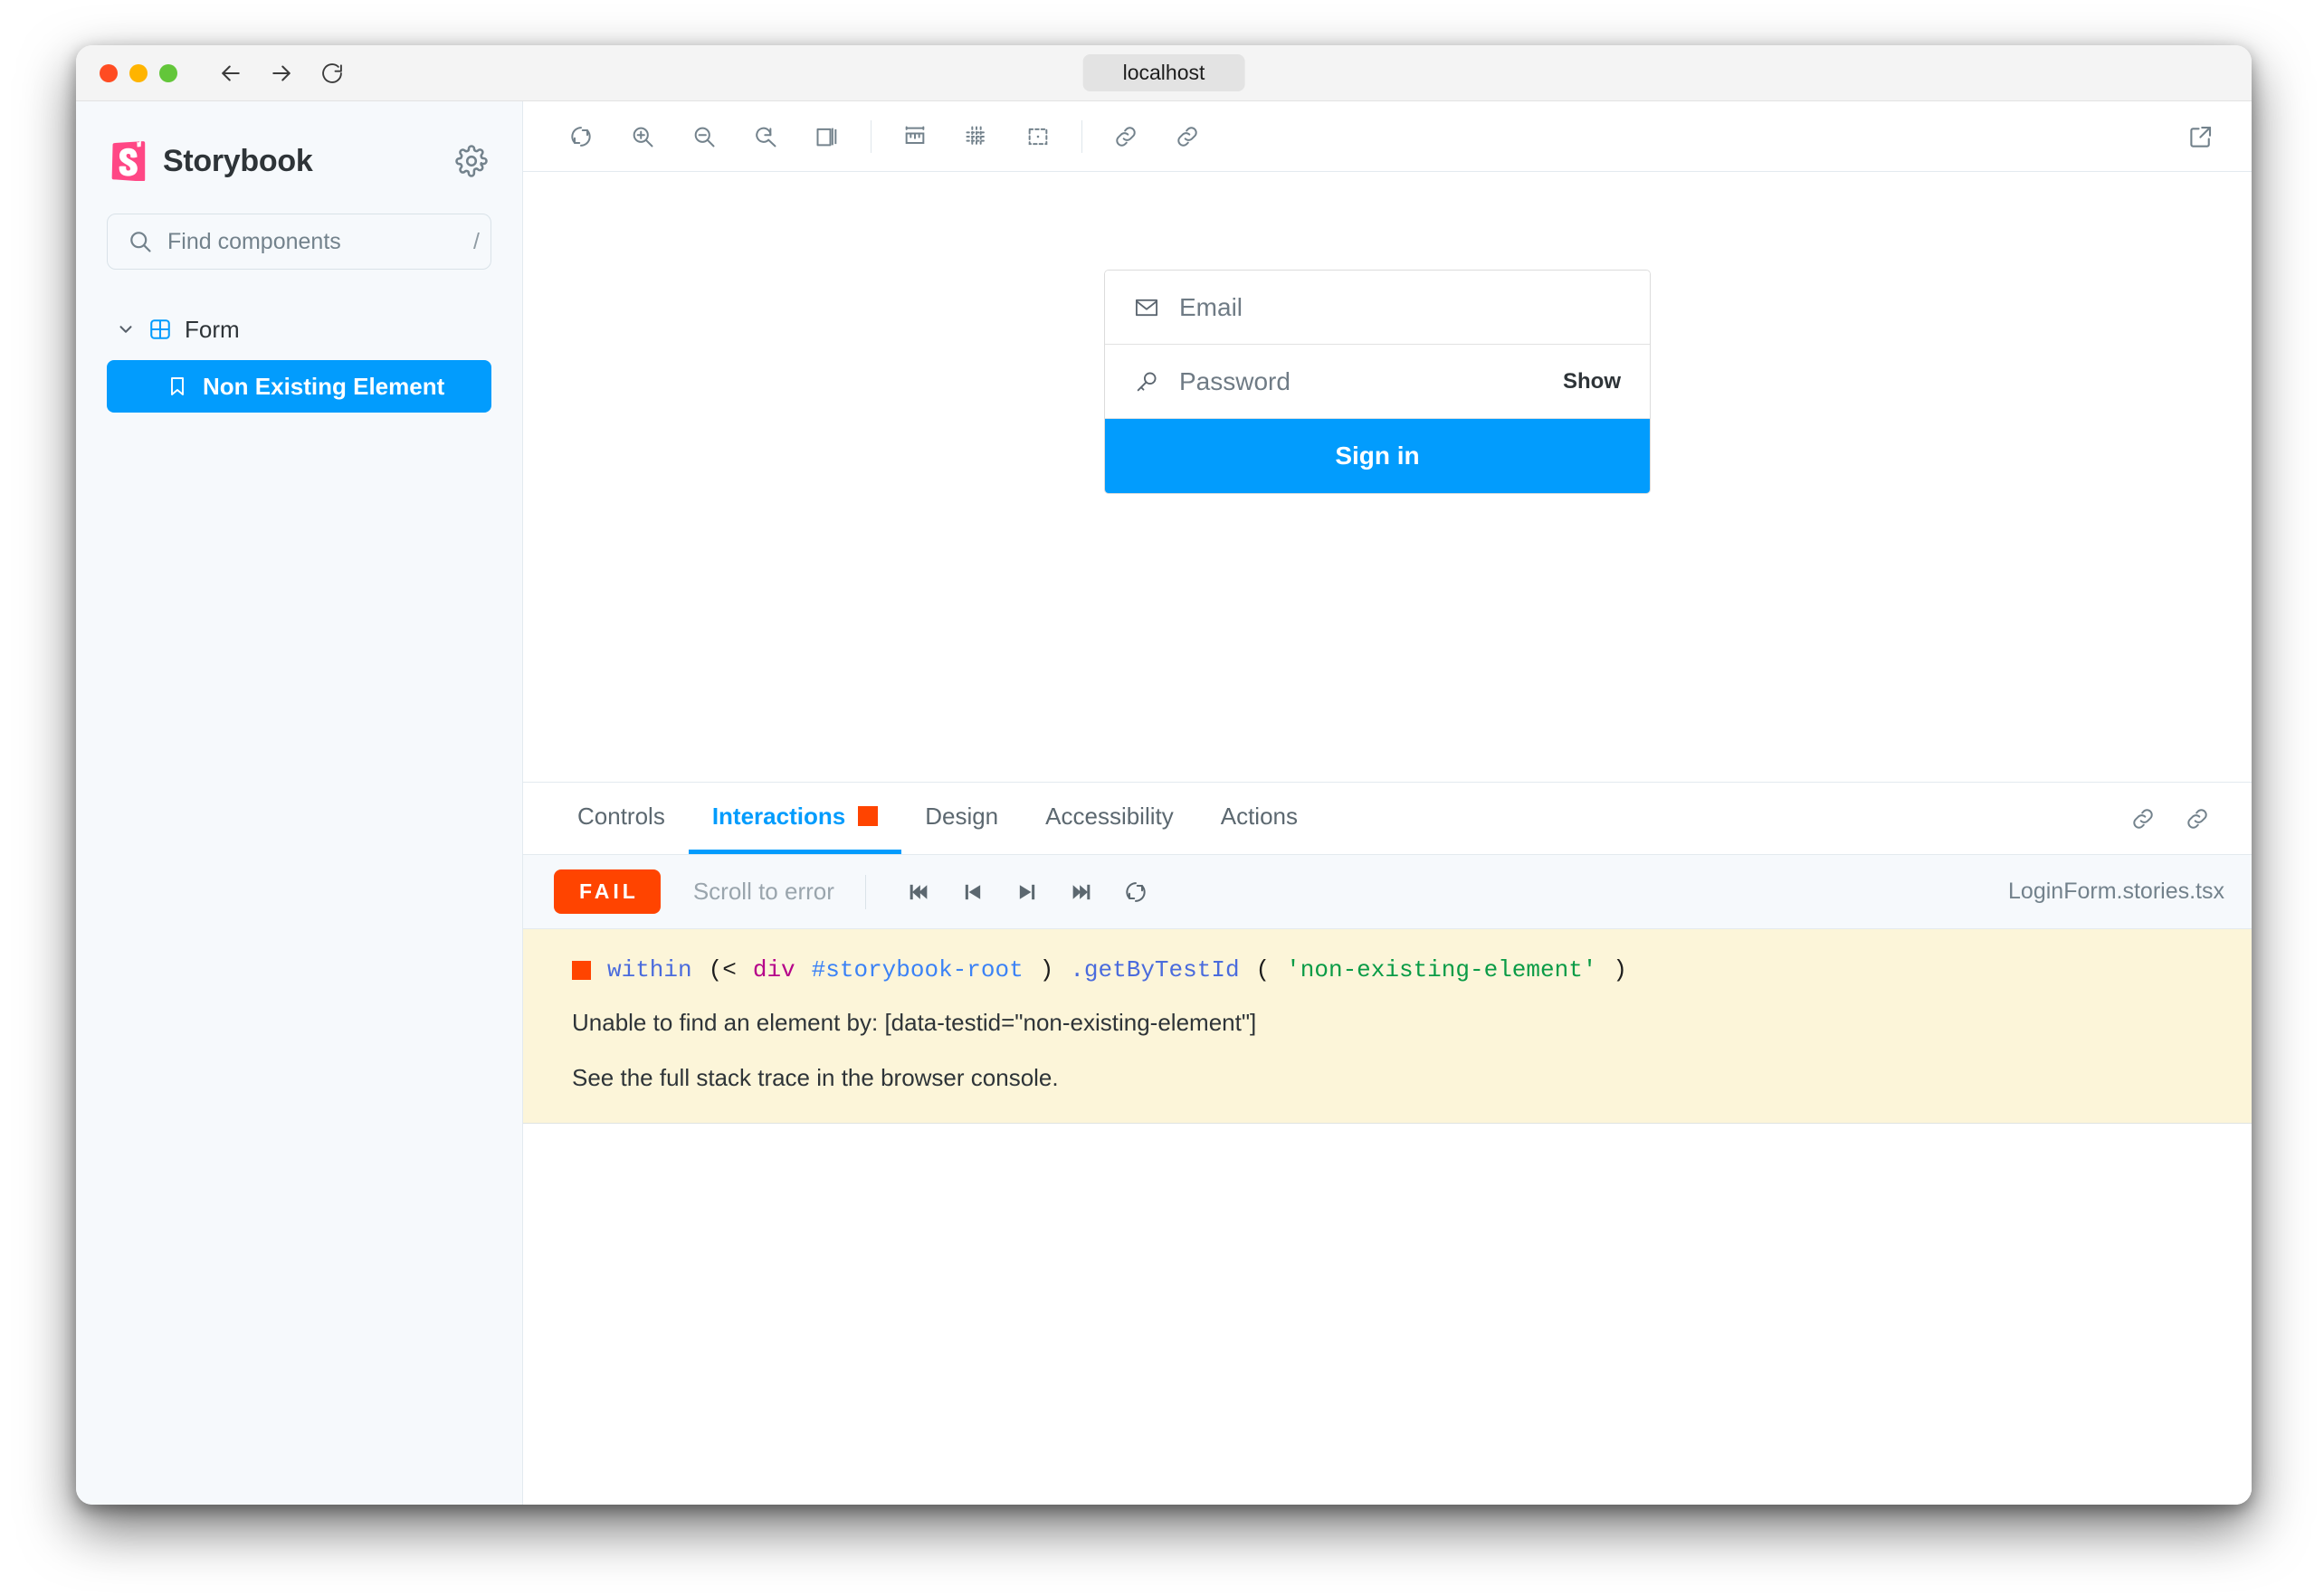 The image size is (2324, 1596). I want to click on show-password-button: Show, so click(1592, 382).